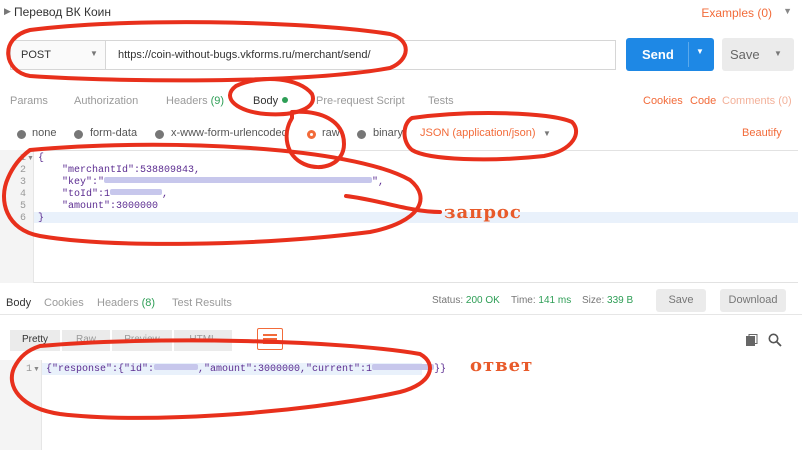 The height and width of the screenshot is (453, 802). What do you see at coordinates (229, 133) in the screenshot?
I see `radio-urlencoded-label: x-www-form-urlencoded` at bounding box center [229, 133].